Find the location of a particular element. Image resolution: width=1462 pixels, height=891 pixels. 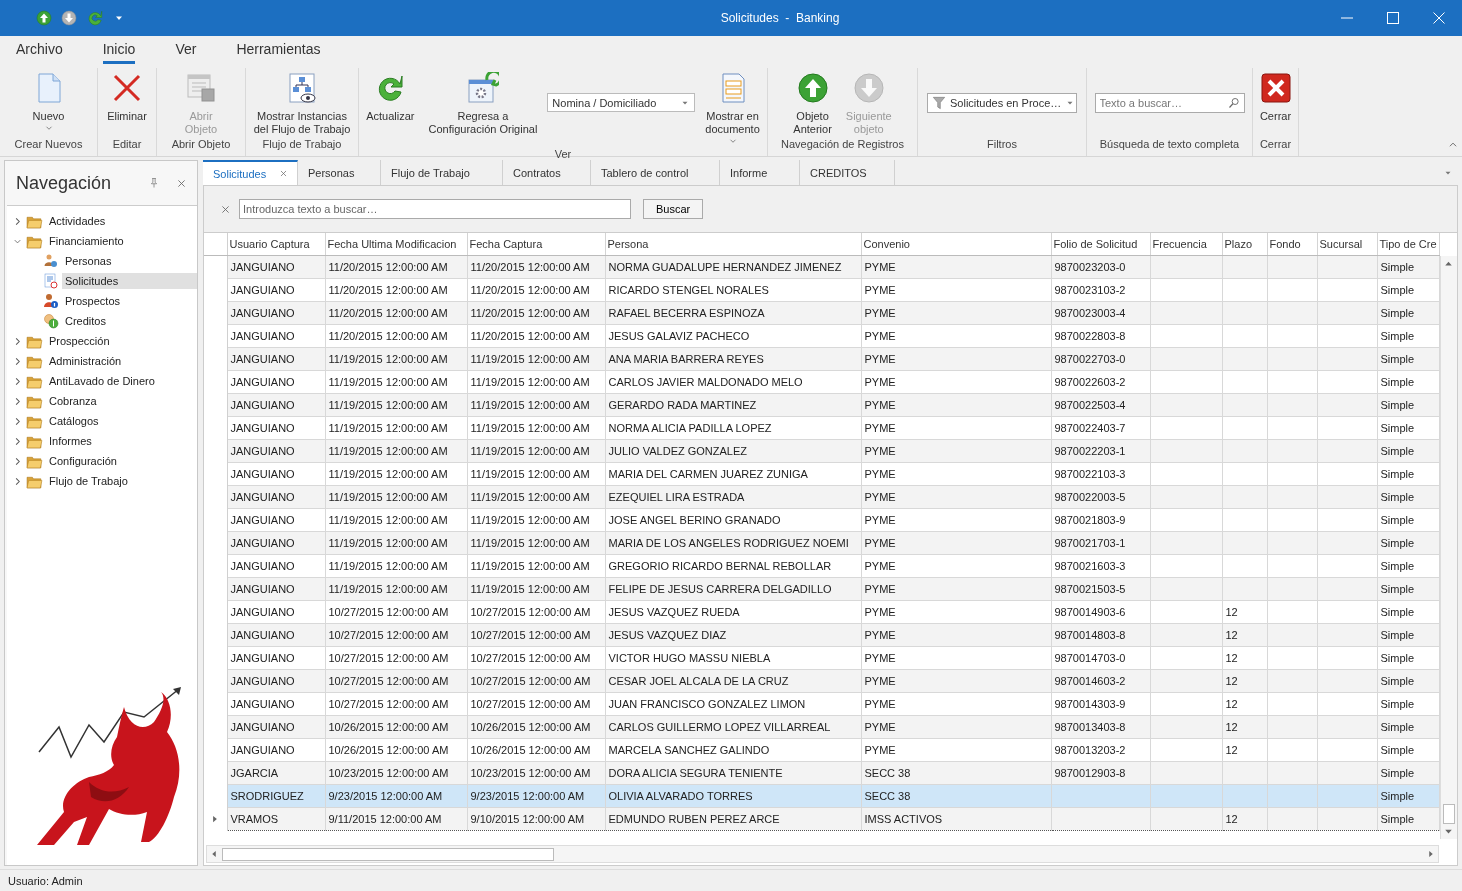

search-button: Buscar is located at coordinates (673, 209).